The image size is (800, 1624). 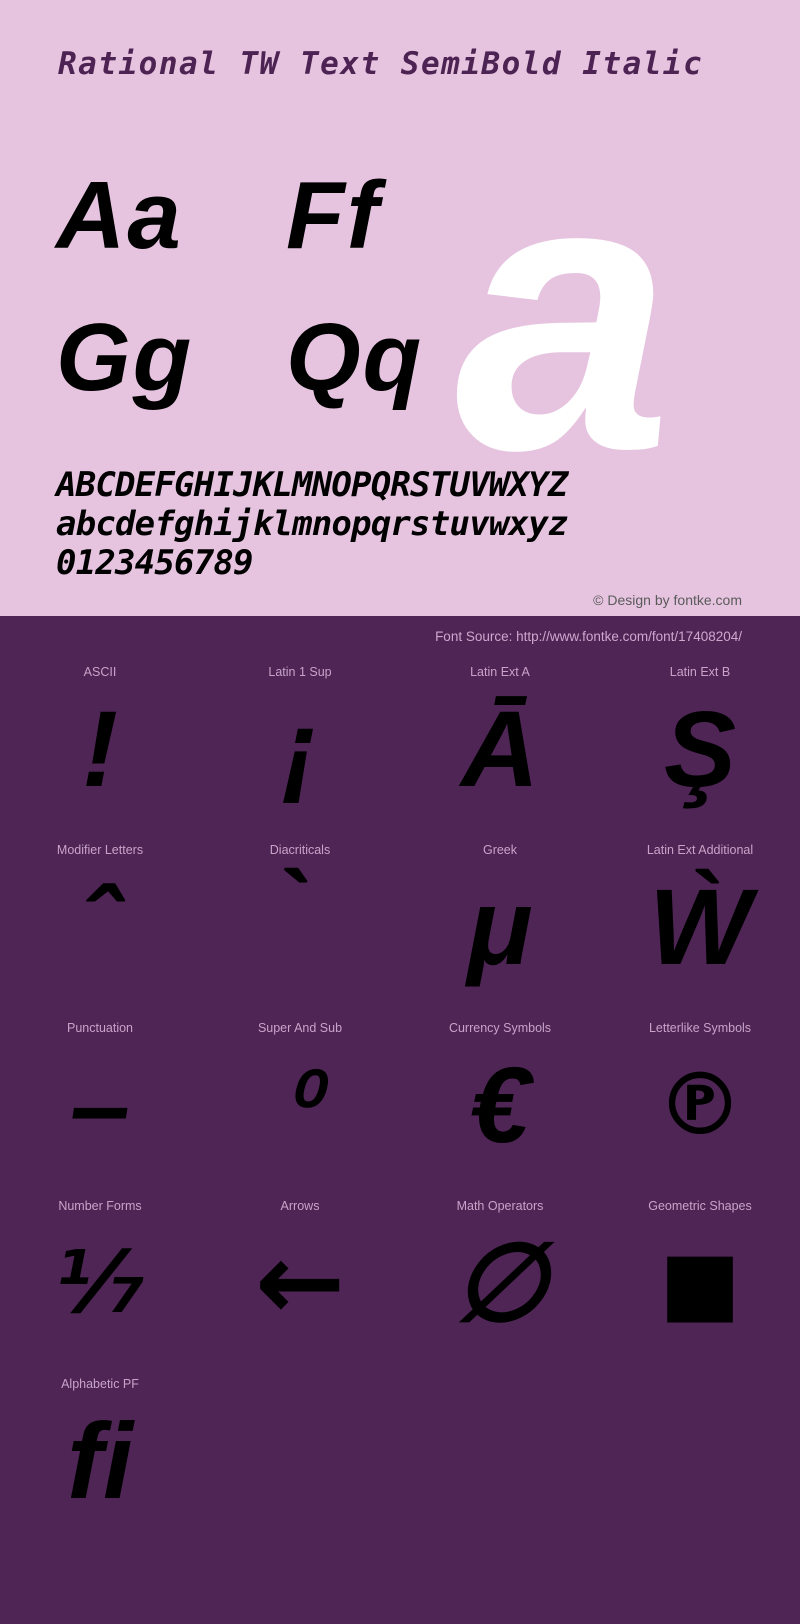 What do you see at coordinates (355, 357) in the screenshot?
I see `glyph-pair-qq: Qq` at bounding box center [355, 357].